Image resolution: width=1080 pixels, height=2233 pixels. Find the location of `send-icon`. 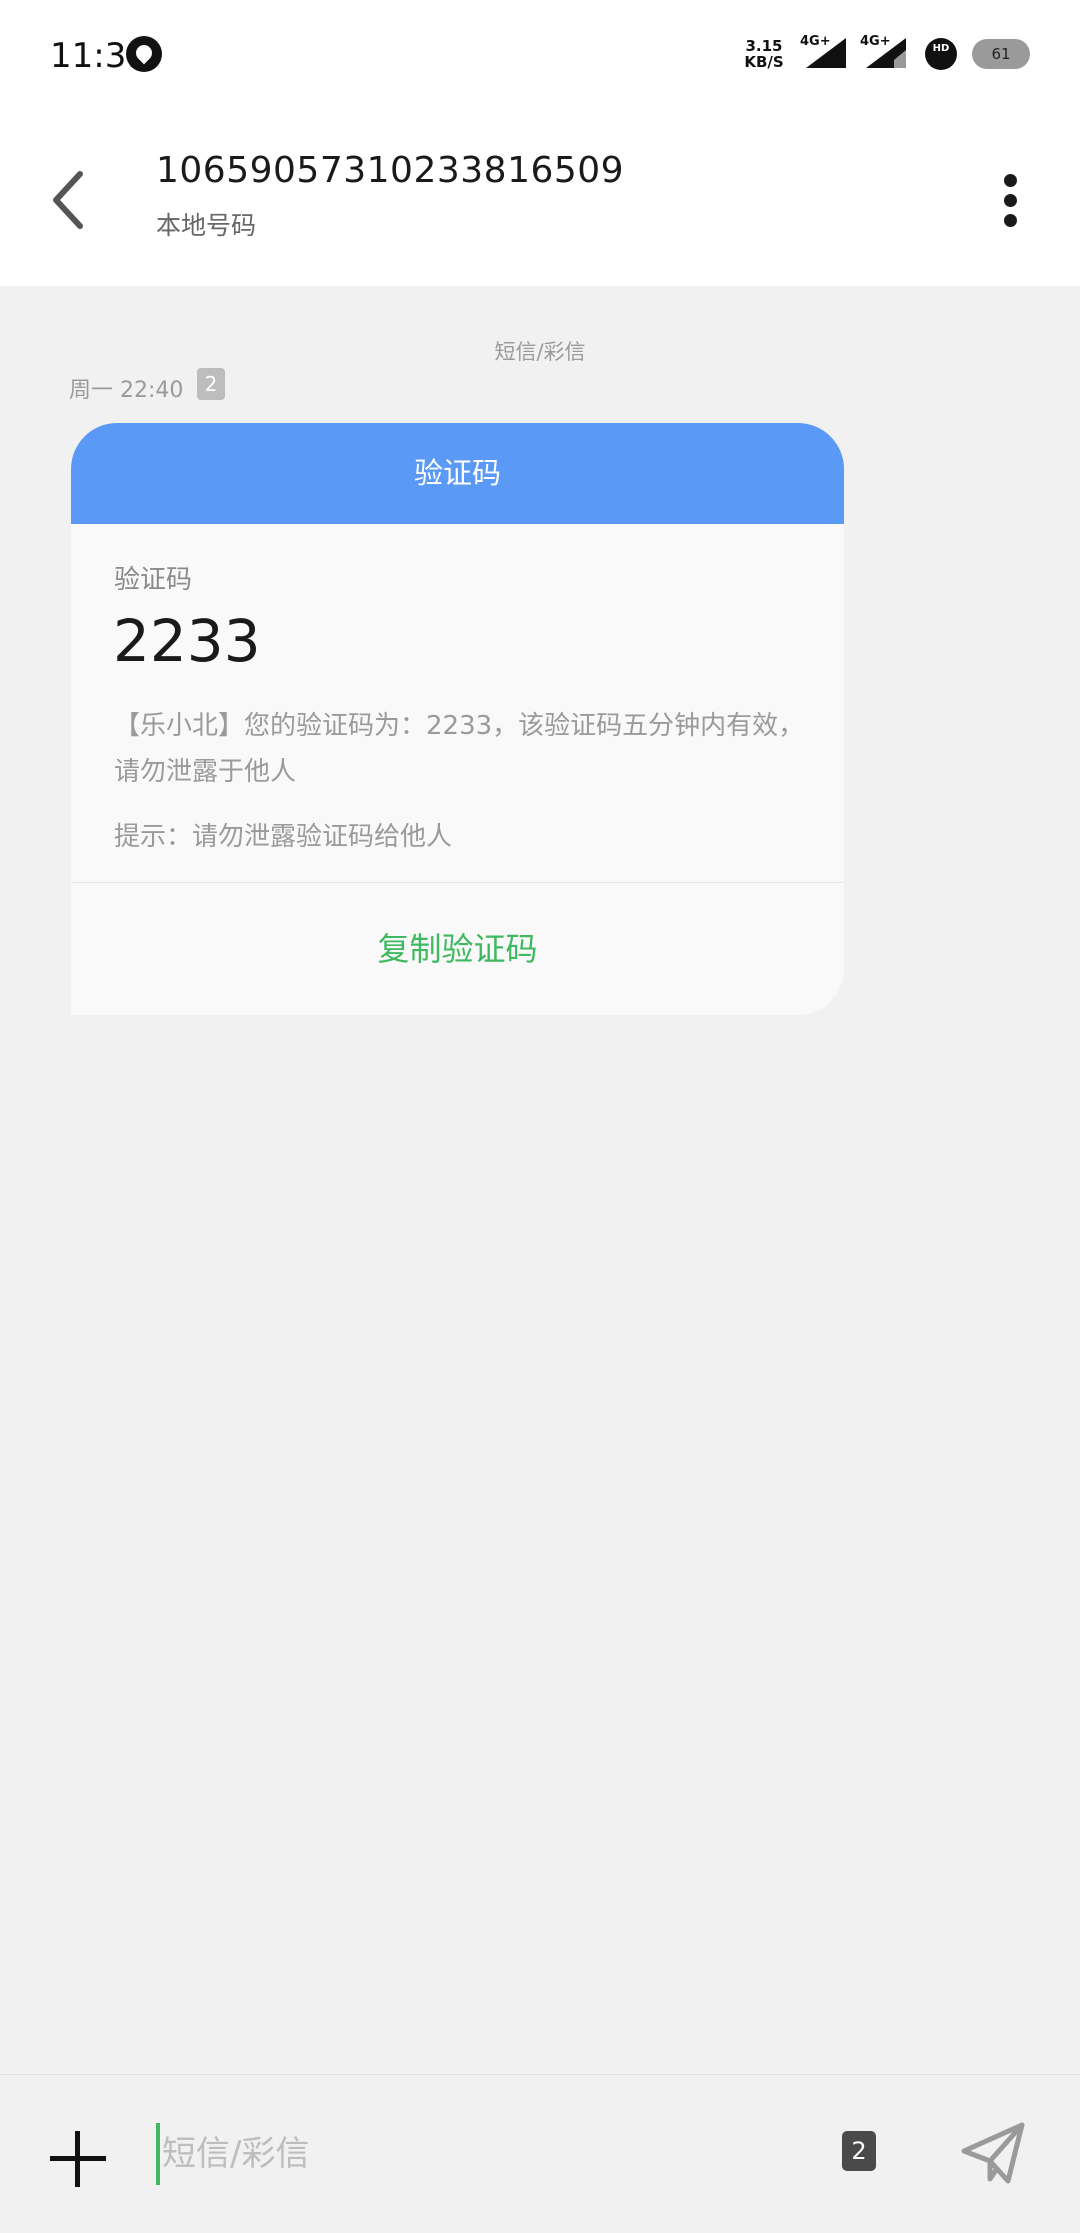

send-icon is located at coordinates (993, 2153).